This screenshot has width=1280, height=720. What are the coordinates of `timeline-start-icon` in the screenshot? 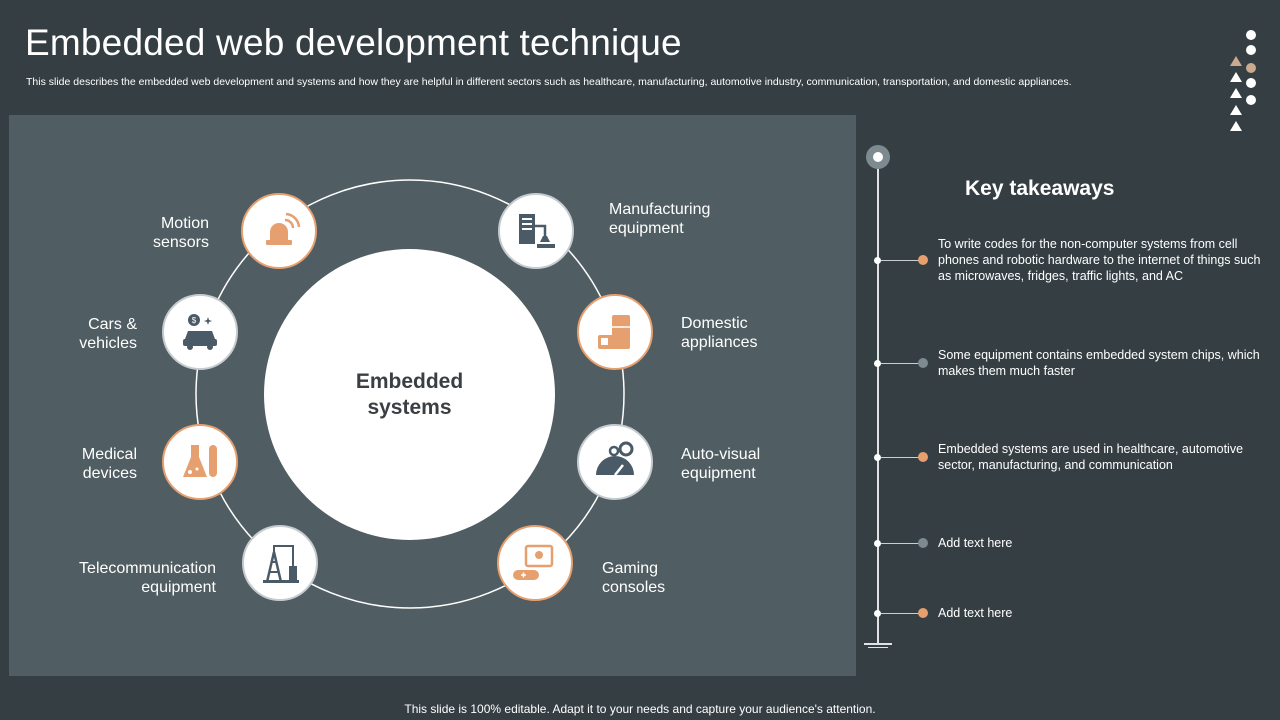 It's located at (878, 157).